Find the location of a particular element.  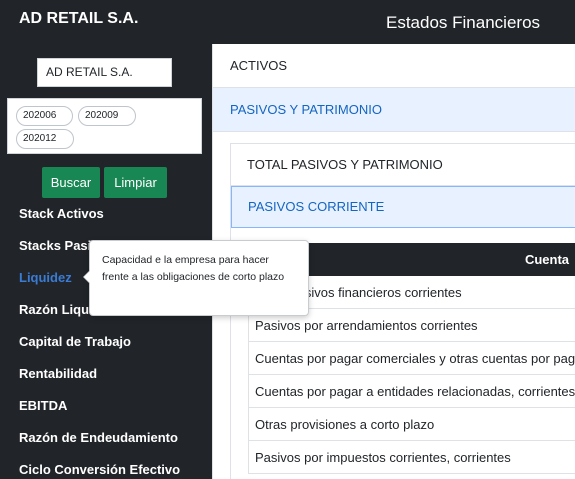

sidebar-item-ciclo-conversion: Ciclo Conversión Efectivo is located at coordinates (99, 470).